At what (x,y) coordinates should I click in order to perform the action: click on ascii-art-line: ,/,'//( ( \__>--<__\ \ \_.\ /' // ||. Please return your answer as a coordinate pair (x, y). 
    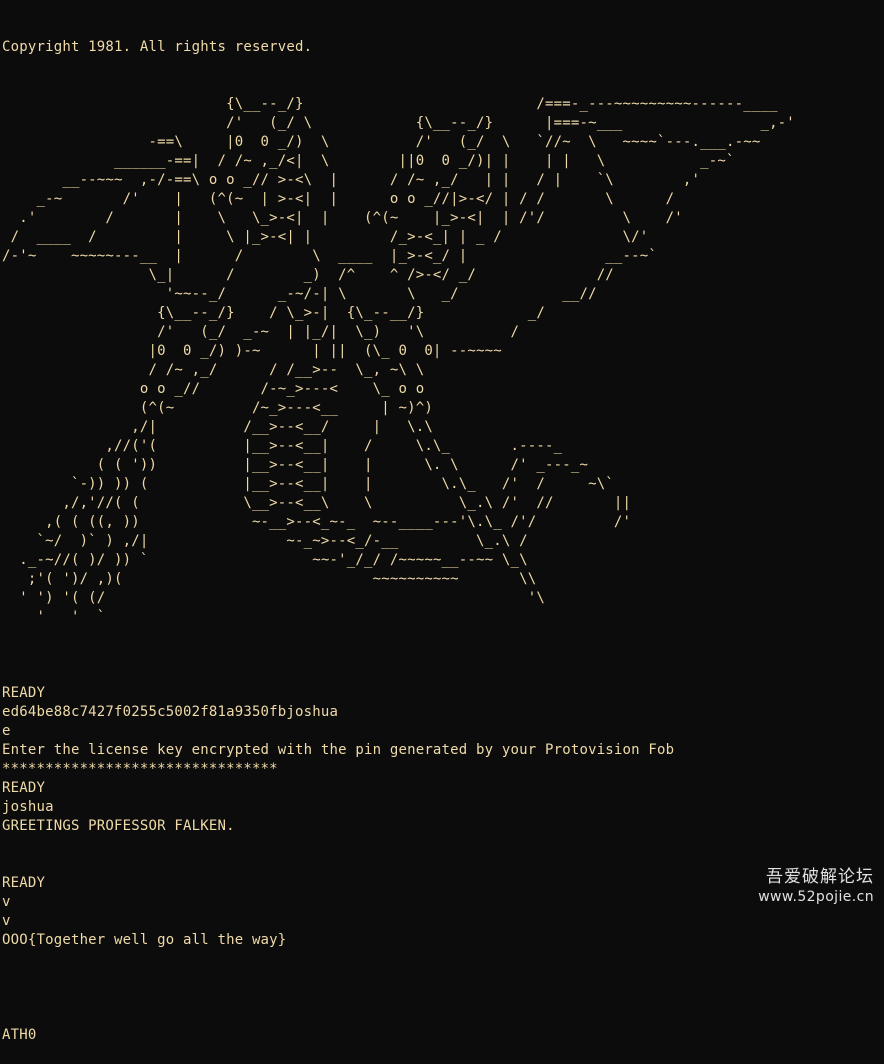
    Looking at the image, I should click on (317, 503).